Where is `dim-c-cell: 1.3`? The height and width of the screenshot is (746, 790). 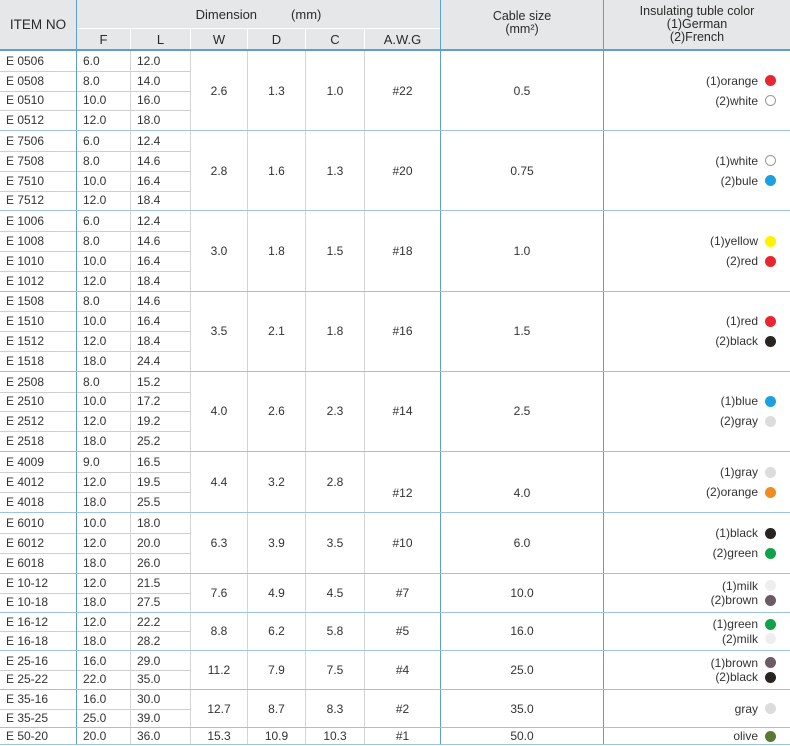 dim-c-cell: 1.3 is located at coordinates (335, 170).